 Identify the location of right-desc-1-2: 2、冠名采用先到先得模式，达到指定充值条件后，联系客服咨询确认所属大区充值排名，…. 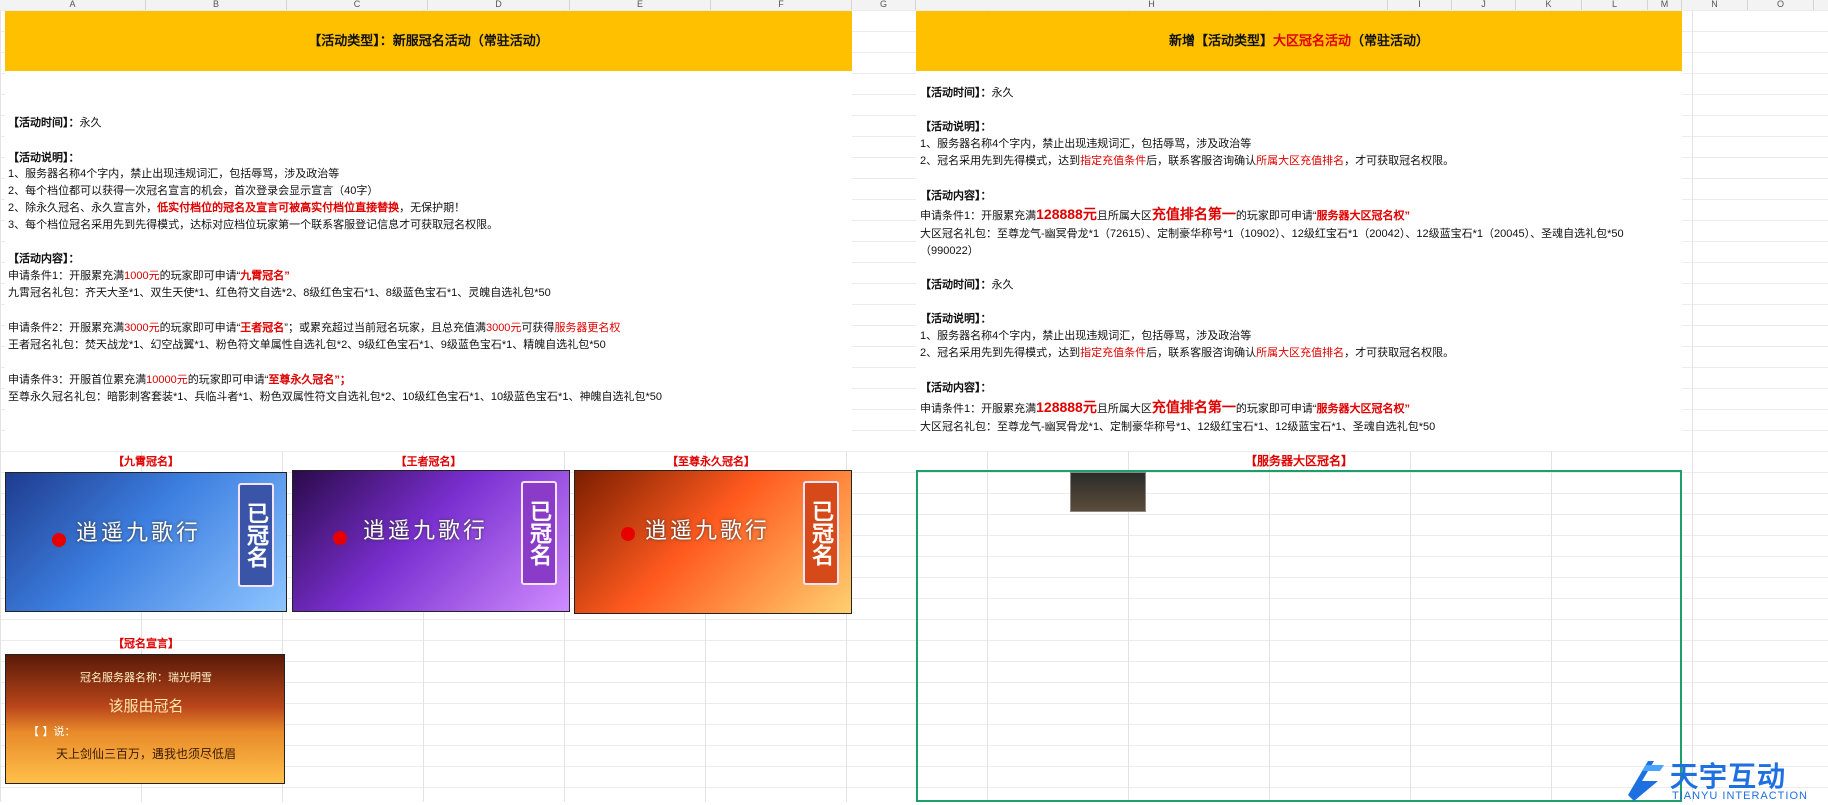
(1187, 161).